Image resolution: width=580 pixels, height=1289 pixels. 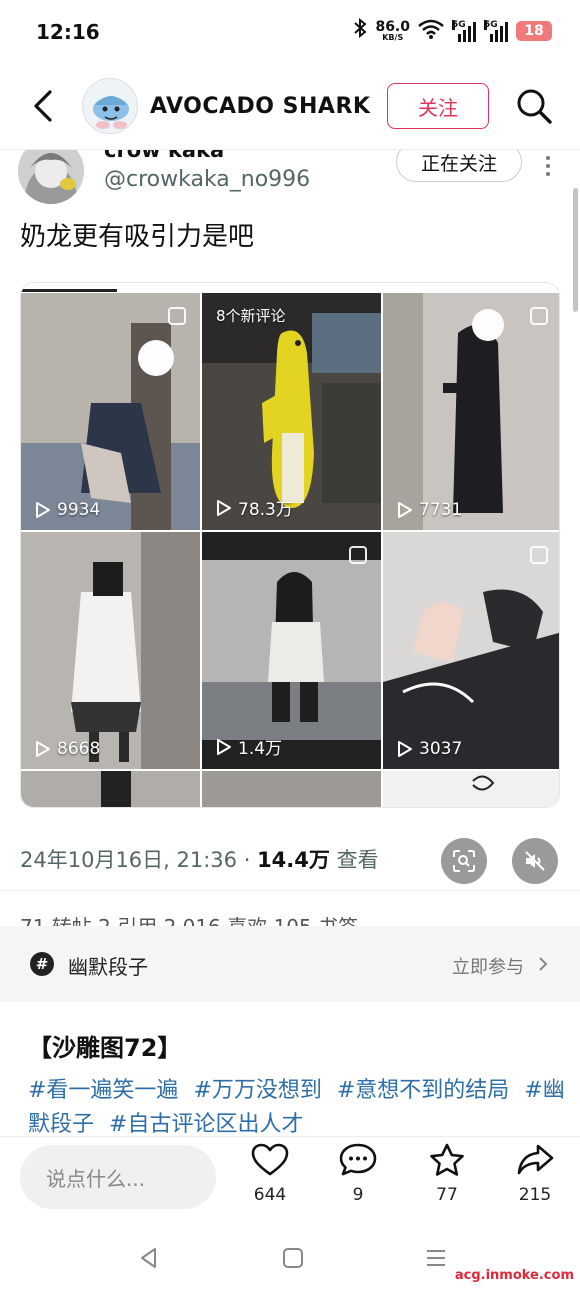 What do you see at coordinates (291, 411) in the screenshot?
I see `media-thumbnail: 8个新评论 78.3万` at bounding box center [291, 411].